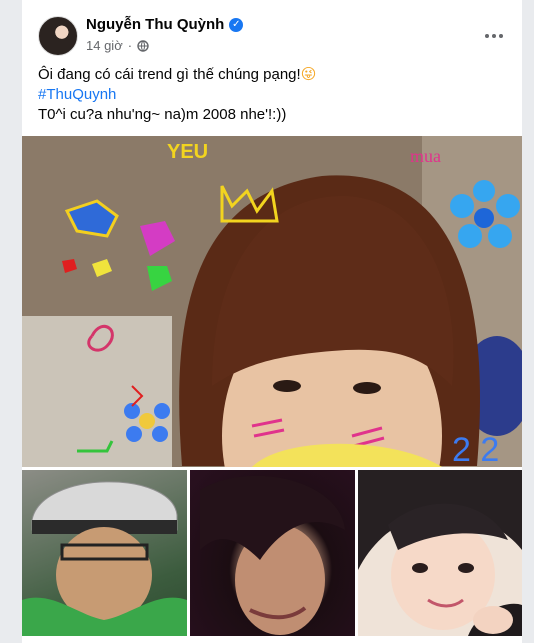  What do you see at coordinates (475, 449) in the screenshot?
I see `doodle-22-text: 2 2` at bounding box center [475, 449].